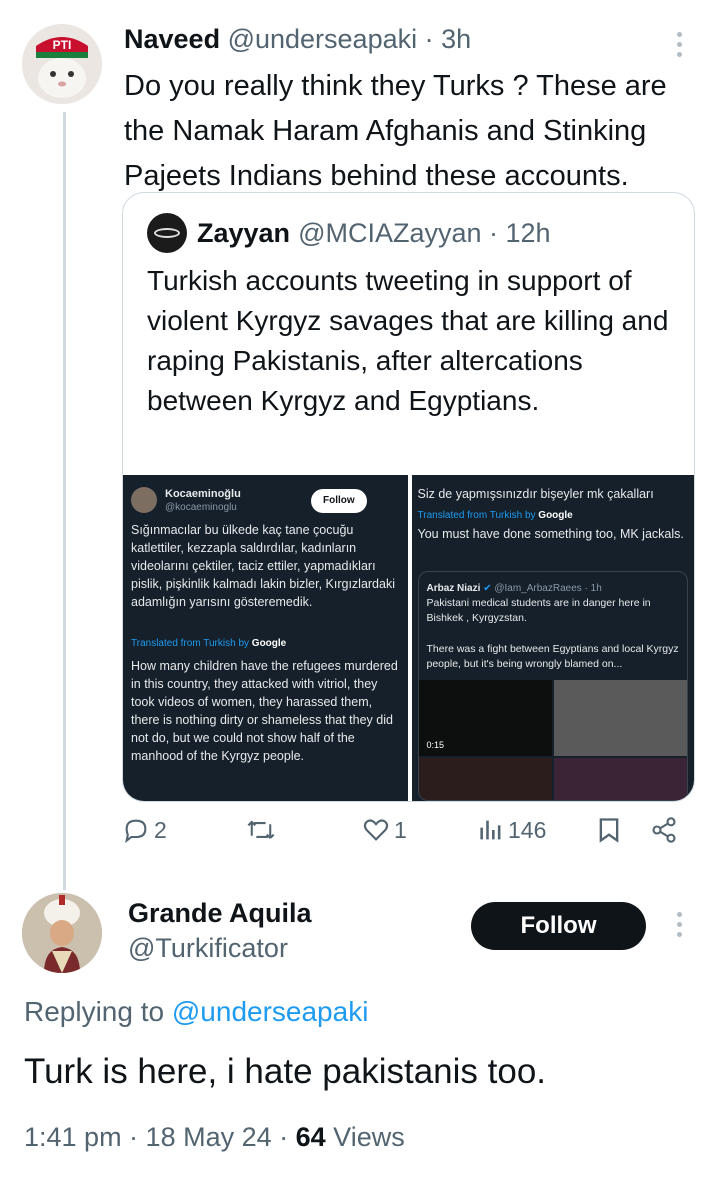  I want to click on reply-icon, so click(136, 831).